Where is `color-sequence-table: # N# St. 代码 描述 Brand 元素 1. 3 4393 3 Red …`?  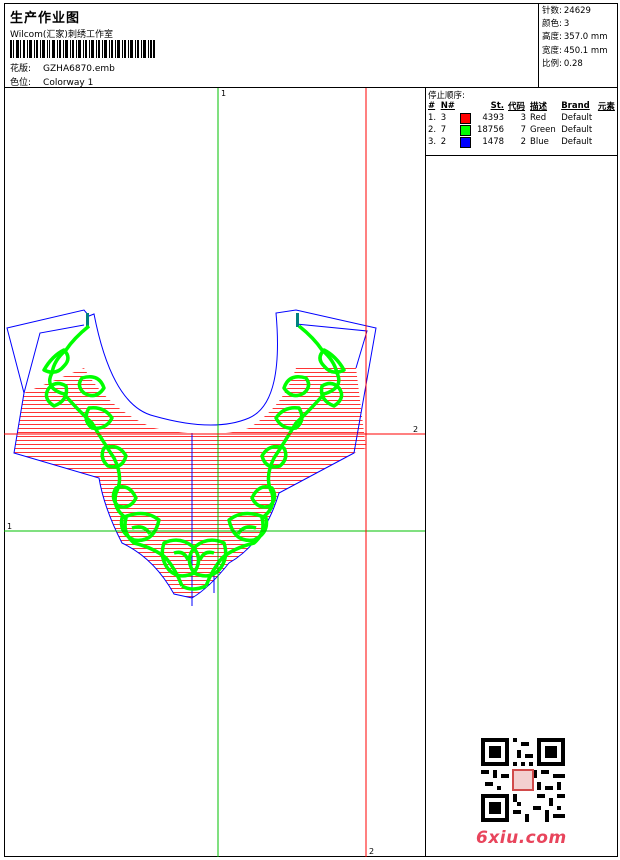 color-sequence-table: # N# St. 代码 描述 Brand 元素 1. 3 4393 3 Red … is located at coordinates (522, 124).